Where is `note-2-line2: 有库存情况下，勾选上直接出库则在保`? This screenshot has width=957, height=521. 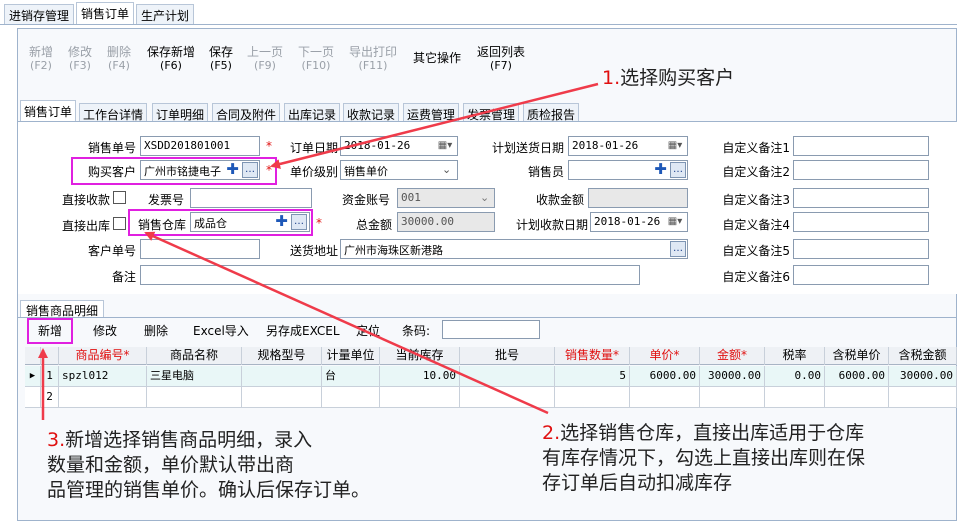 note-2-line2: 有库存情况下，勾选上直接出库则在保 is located at coordinates (704, 458).